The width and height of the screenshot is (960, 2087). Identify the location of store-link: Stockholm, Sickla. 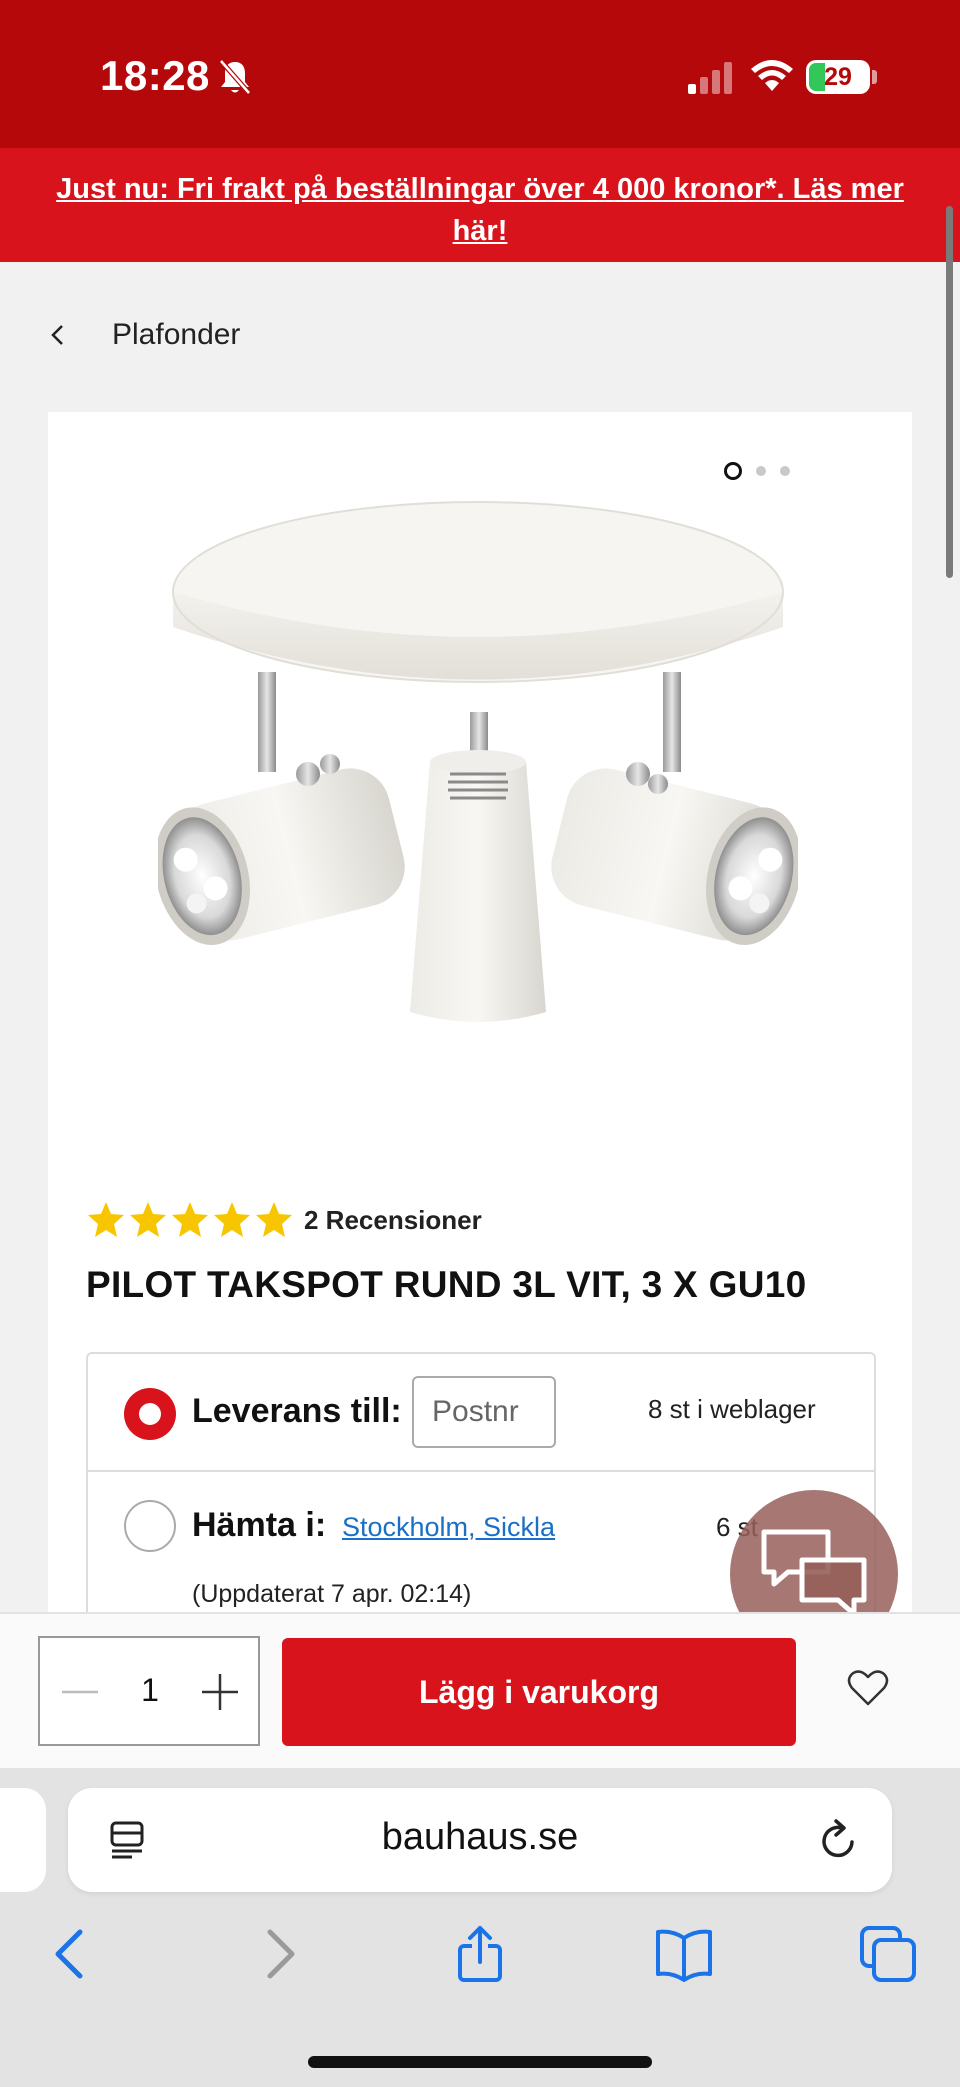
(448, 1527).